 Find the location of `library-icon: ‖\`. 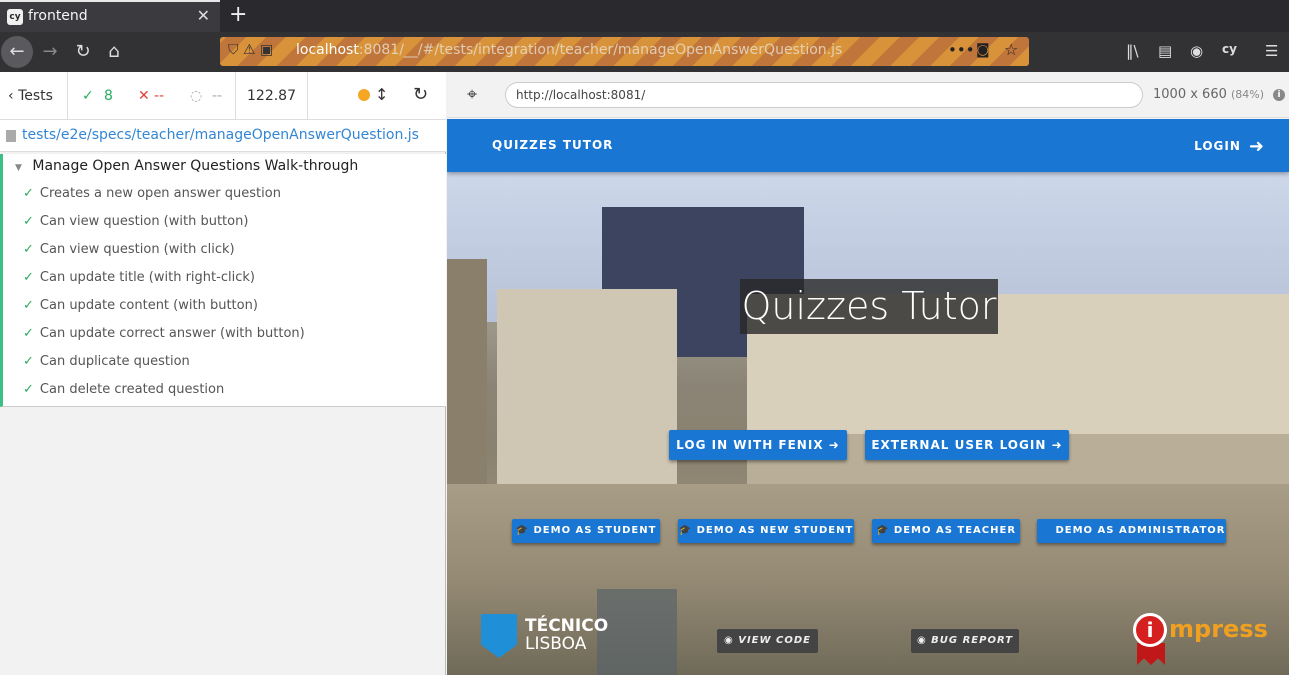

library-icon: ‖\ is located at coordinates (1132, 51).